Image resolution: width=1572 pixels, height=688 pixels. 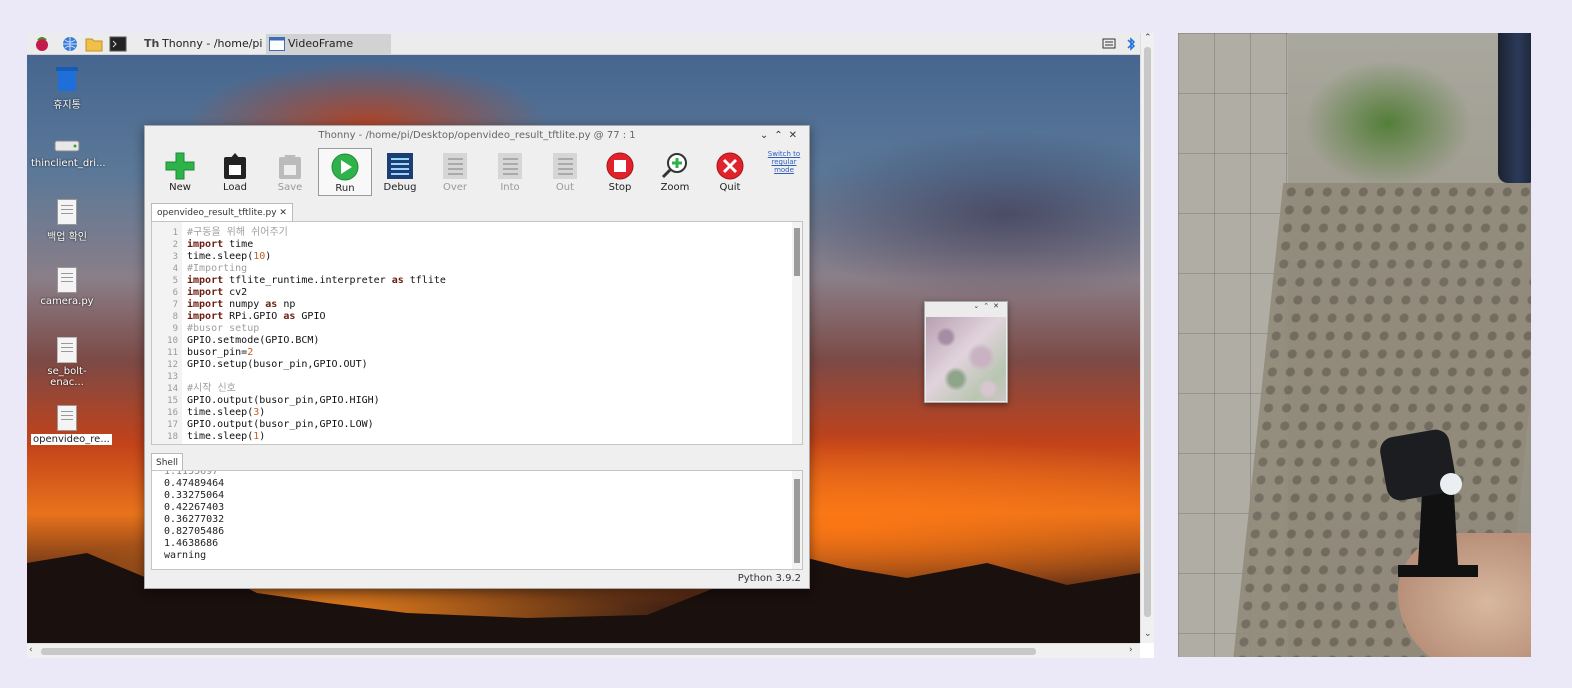 I want to click on drive-icon, so click(x=67, y=146).